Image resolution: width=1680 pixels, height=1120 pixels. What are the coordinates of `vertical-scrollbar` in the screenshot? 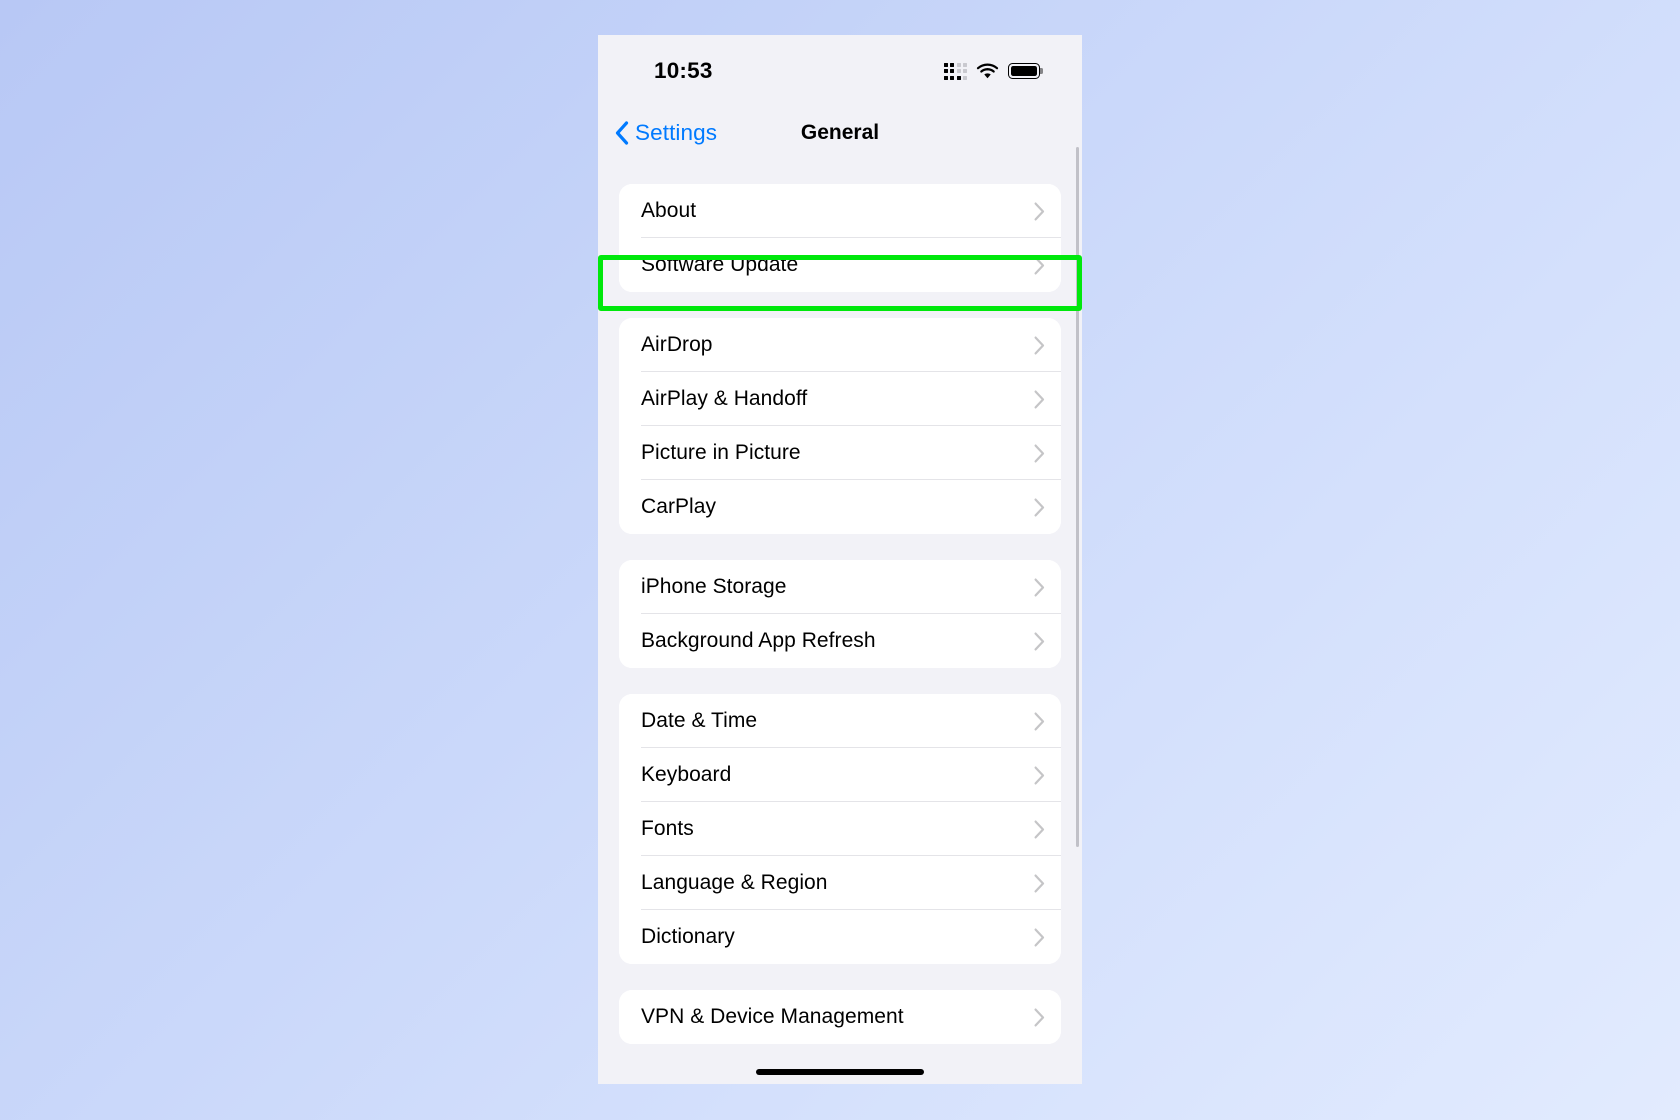 It's located at (1077, 497).